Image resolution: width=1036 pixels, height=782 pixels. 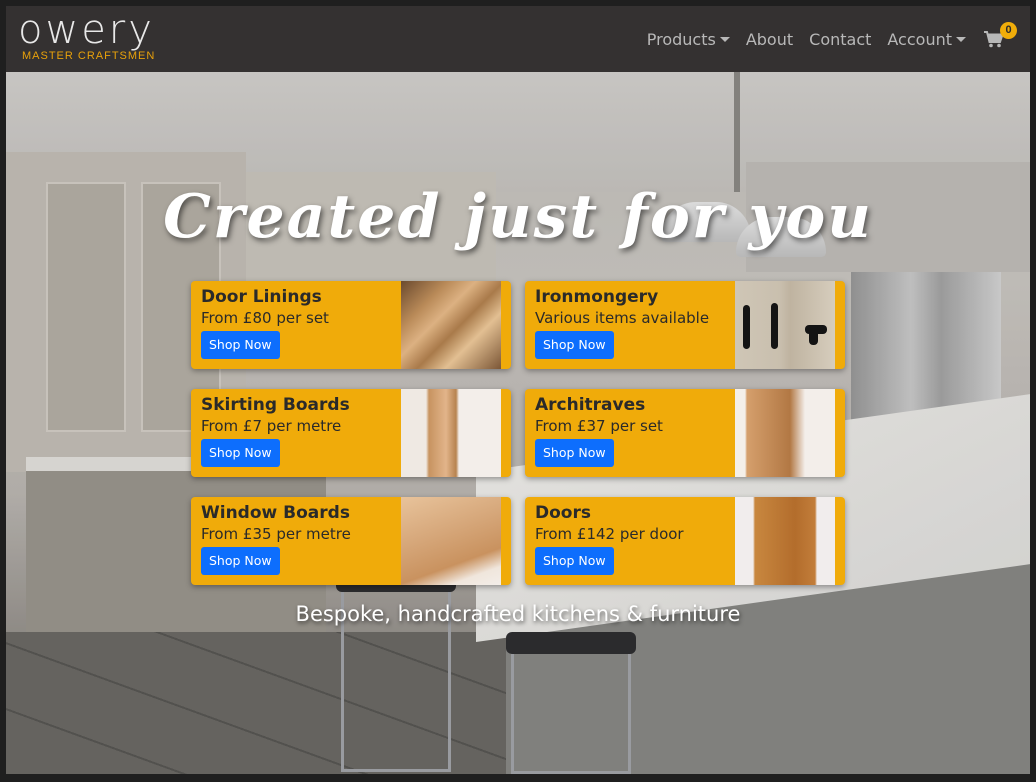 I want to click on product-price: From £35 per metre, so click(x=276, y=534).